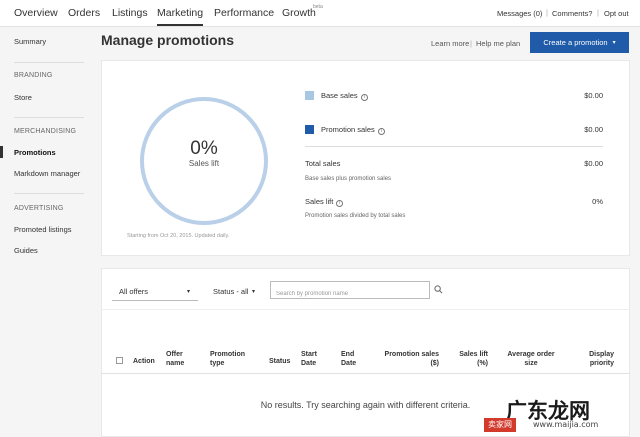  What do you see at coordinates (531, 359) in the screenshot?
I see `column-header-average-order-size: Average order size` at bounding box center [531, 359].